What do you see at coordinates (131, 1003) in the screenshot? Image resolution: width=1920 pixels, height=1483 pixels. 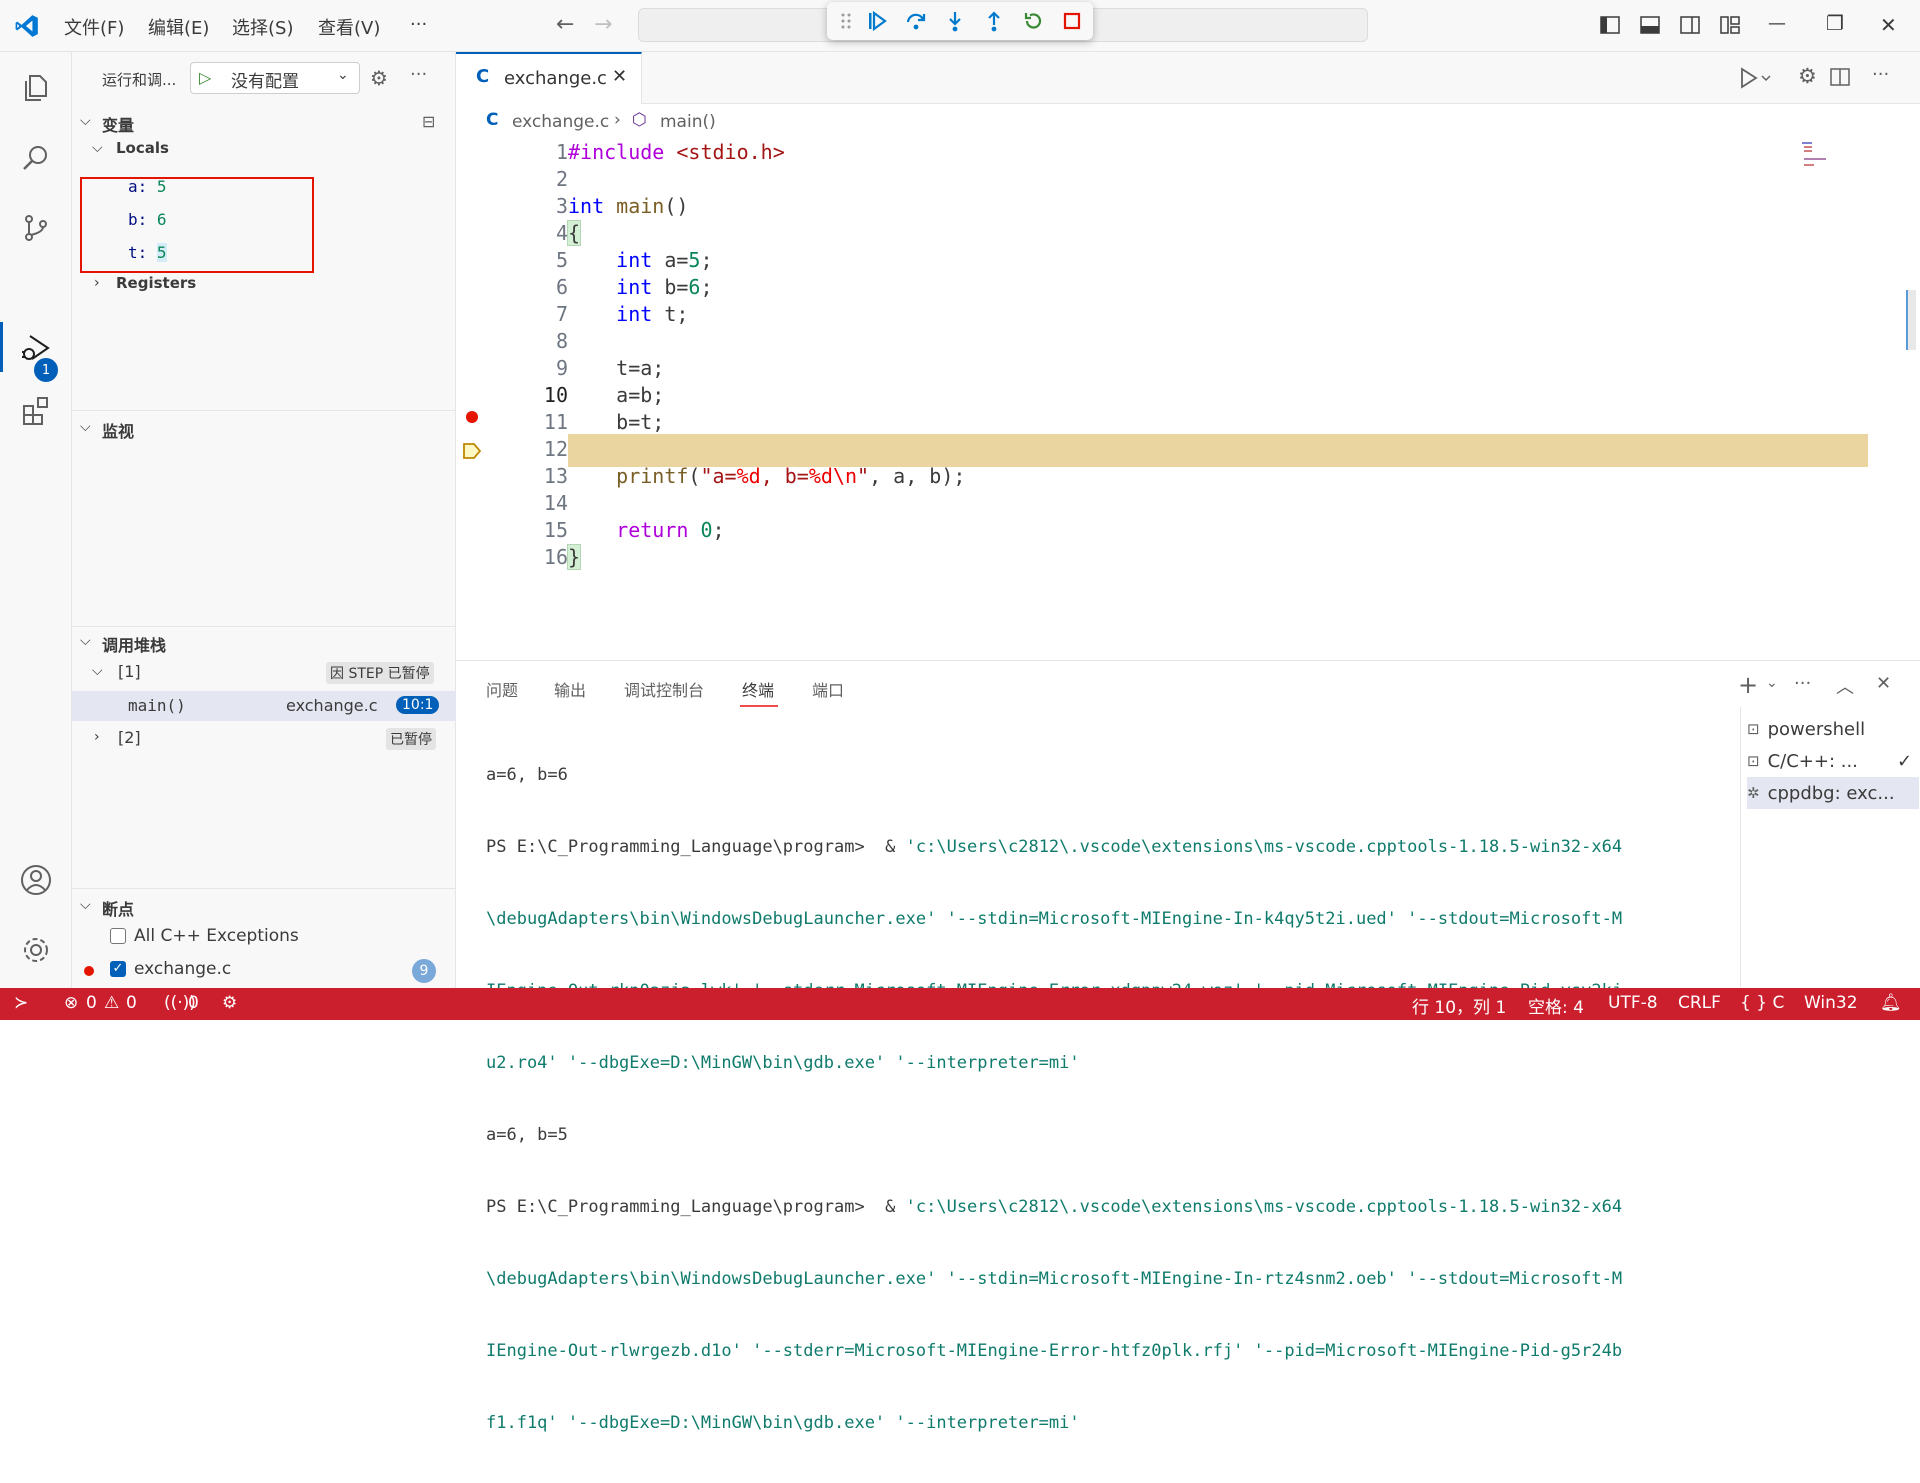 I see `warning-count: 0` at bounding box center [131, 1003].